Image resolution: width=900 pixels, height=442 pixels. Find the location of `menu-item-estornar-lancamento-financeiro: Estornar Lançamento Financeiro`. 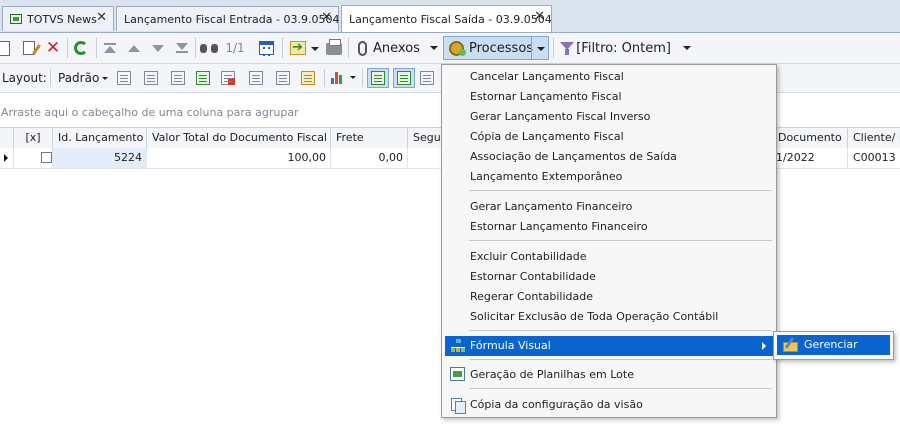

menu-item-estornar-lancamento-financeiro: Estornar Lançamento Financeiro is located at coordinates (609, 227).